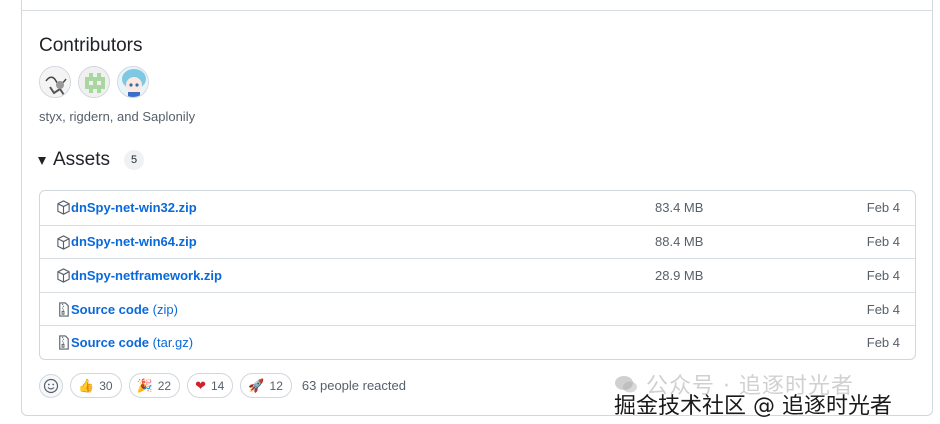 This screenshot has height=424, width=940. Describe the element at coordinates (477, 308) in the screenshot. I see `asset-row: Source code (zip) Feb 4` at that location.